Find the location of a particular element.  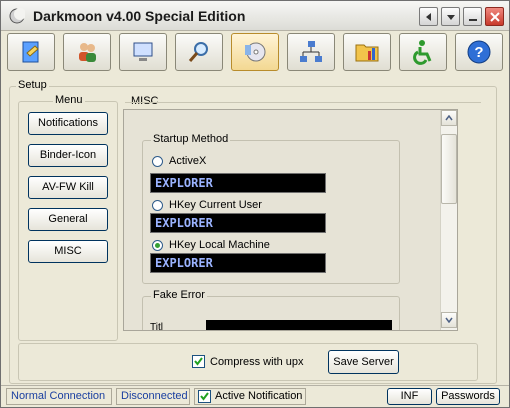

misc-group-line is located at coordinates (303, 102).